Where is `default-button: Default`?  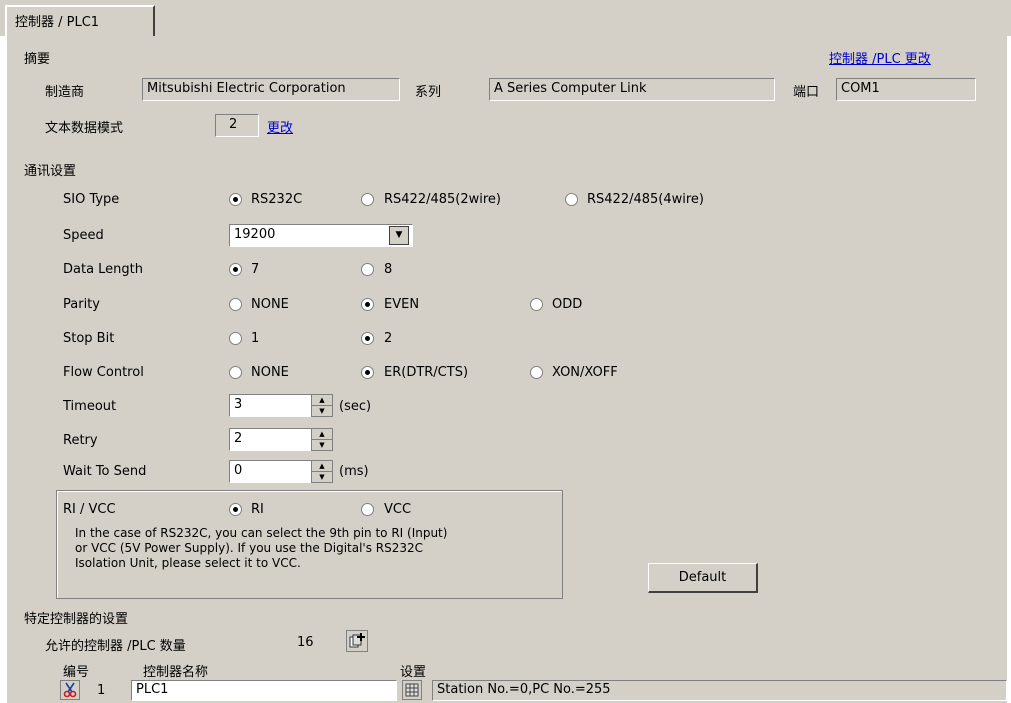 default-button: Default is located at coordinates (703, 578).